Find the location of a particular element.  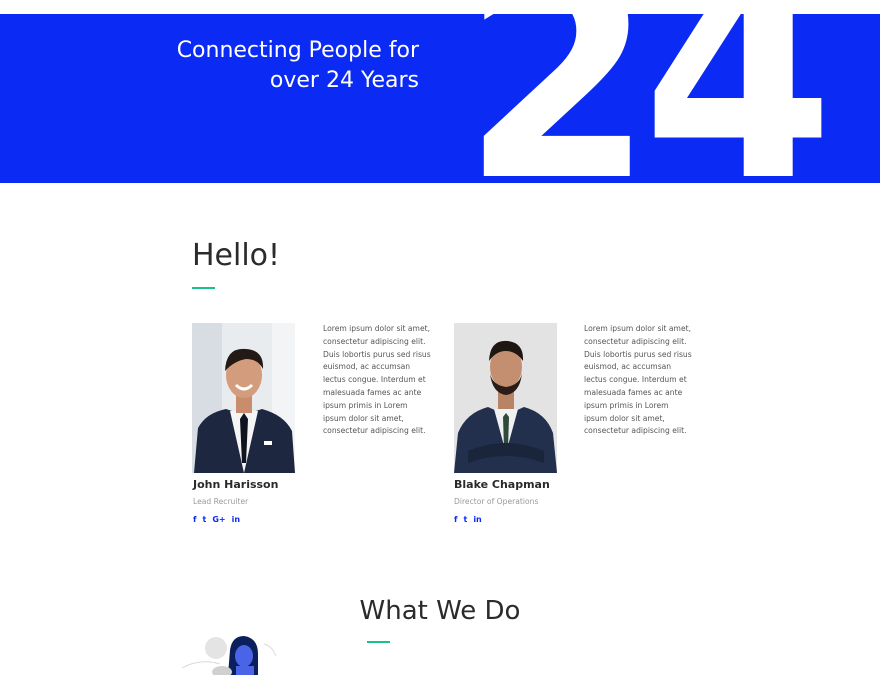

team-member-social-links: f t in is located at coordinates (468, 520).